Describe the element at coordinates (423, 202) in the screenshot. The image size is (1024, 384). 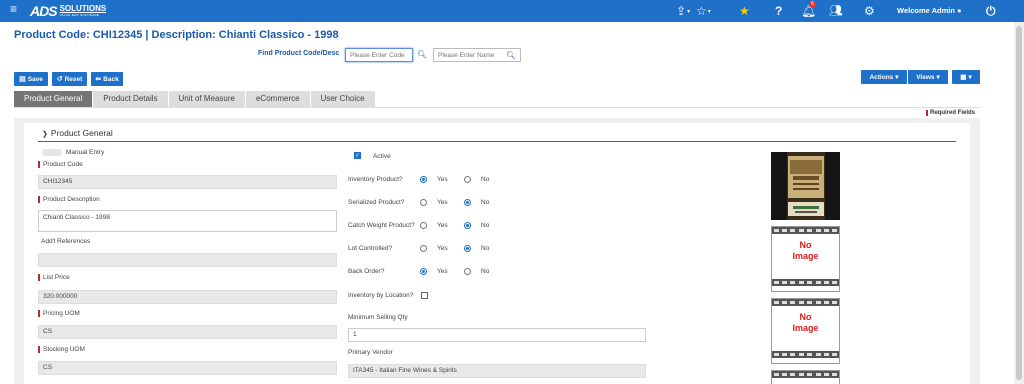
I see `serialized-product-yes-radio` at that location.